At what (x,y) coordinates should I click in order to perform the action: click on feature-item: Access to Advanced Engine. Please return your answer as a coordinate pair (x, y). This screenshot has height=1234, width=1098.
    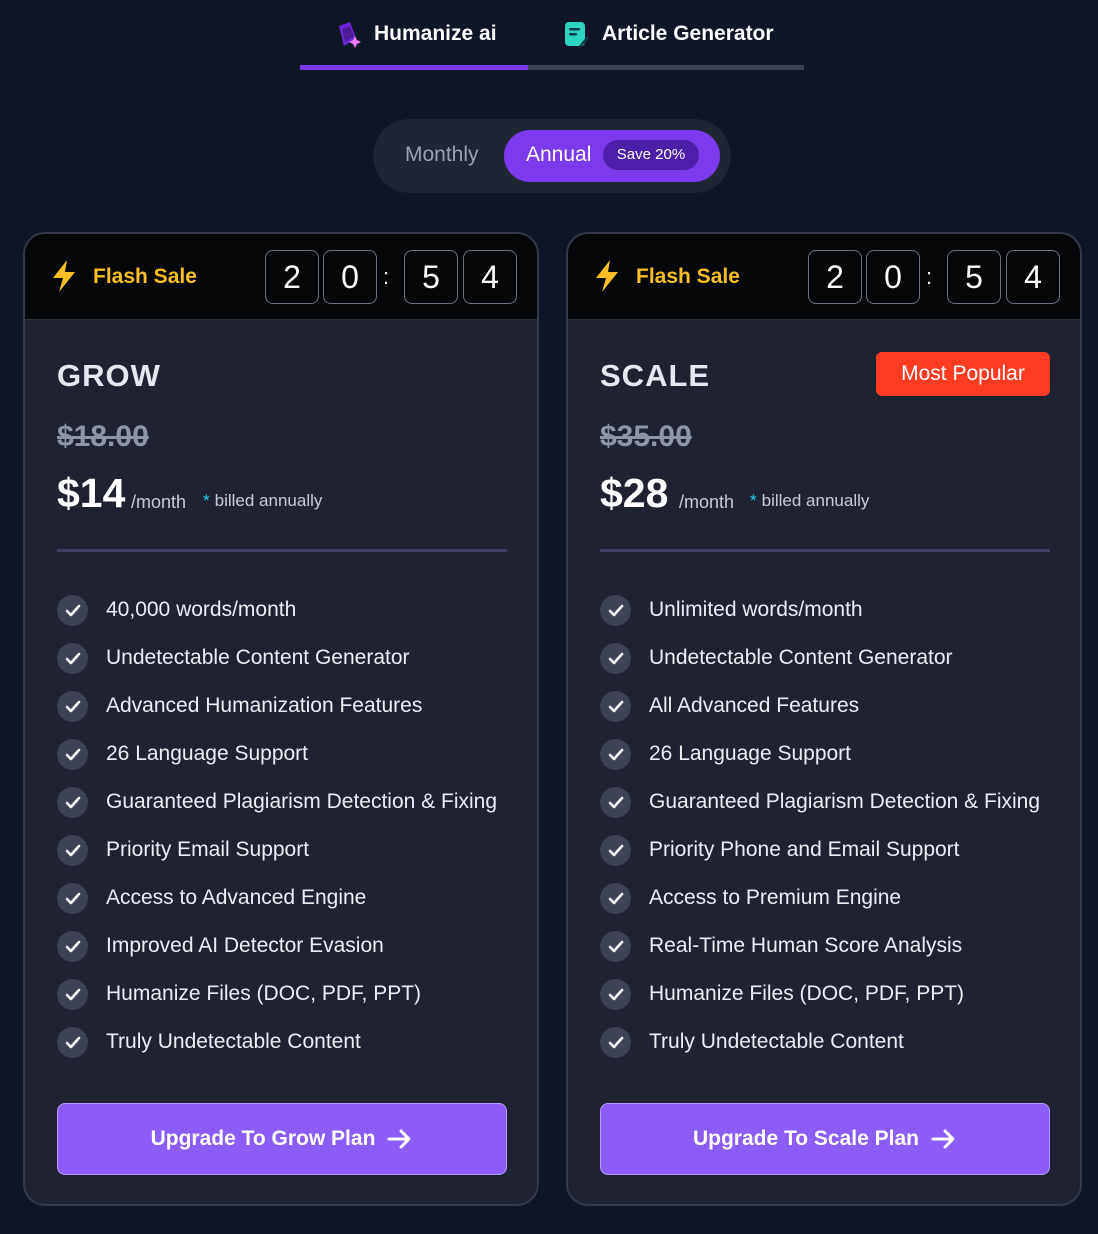
    Looking at the image, I should click on (292, 898).